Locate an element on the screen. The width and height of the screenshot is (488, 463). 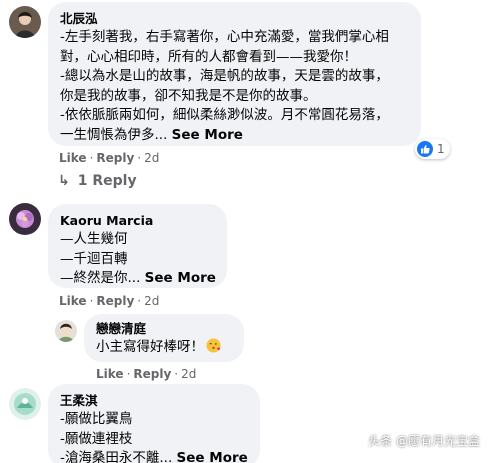
watermark: 头条 @愿有月光宝盒 is located at coordinates (424, 441).